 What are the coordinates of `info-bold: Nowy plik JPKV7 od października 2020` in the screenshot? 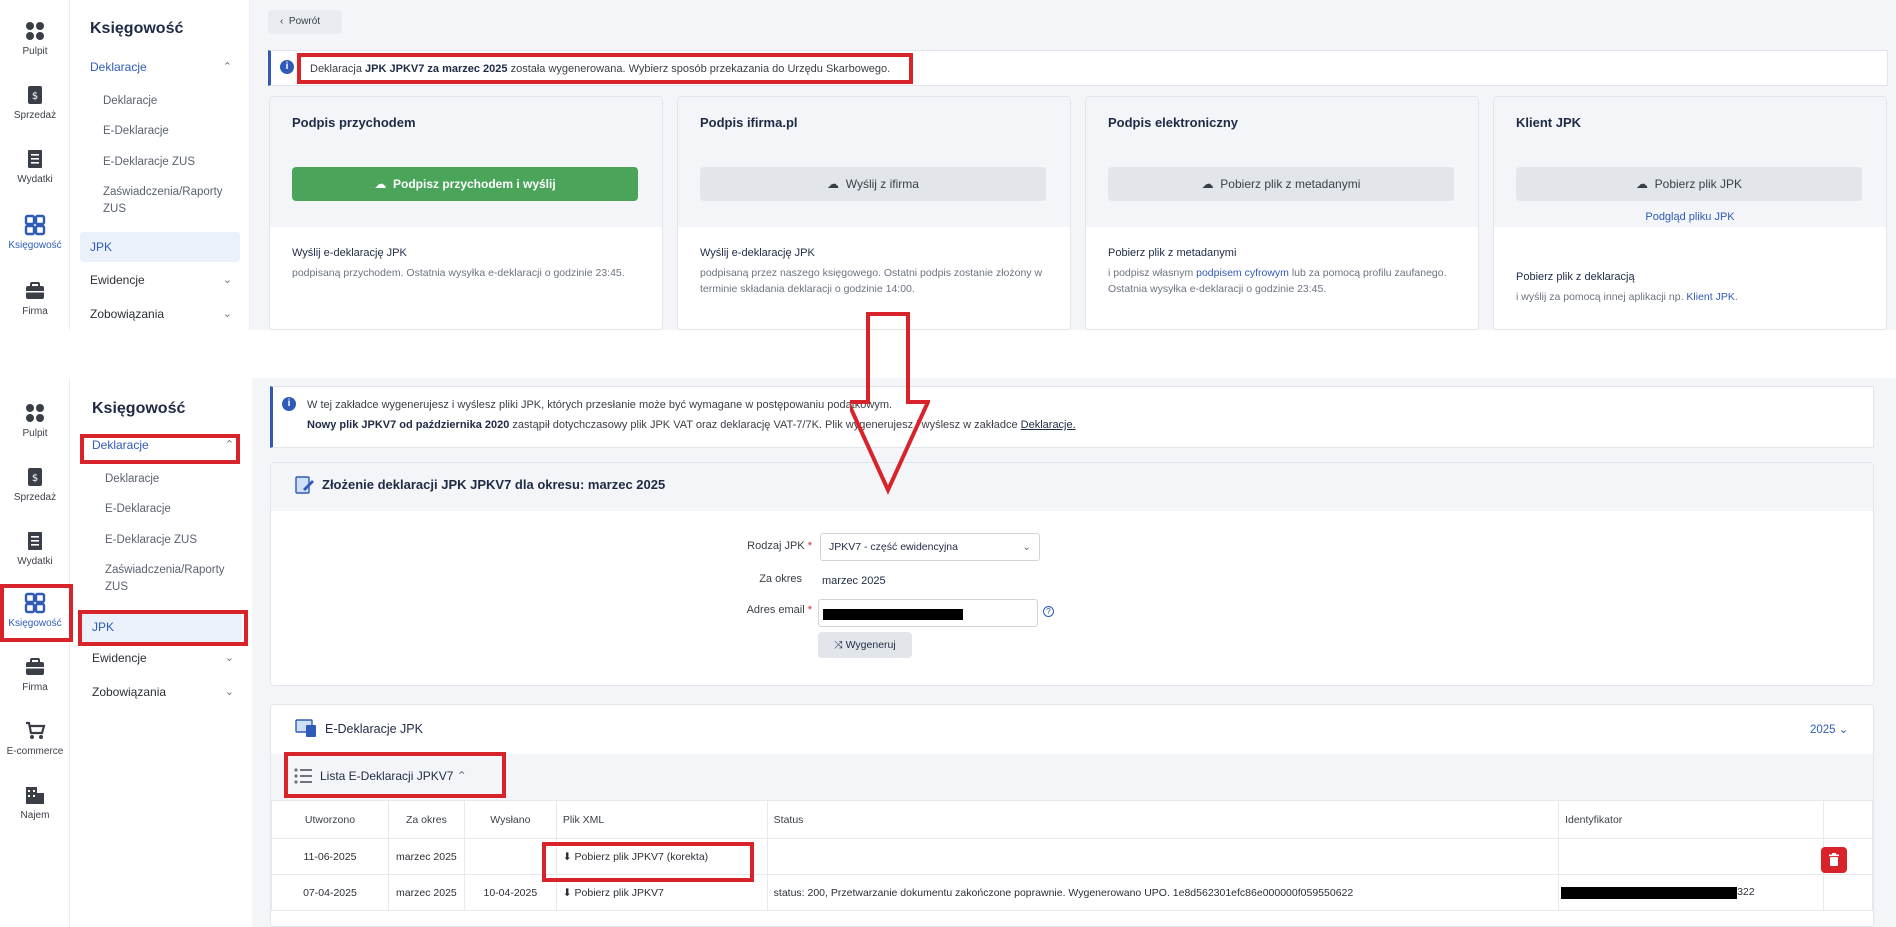 It's located at (408, 425).